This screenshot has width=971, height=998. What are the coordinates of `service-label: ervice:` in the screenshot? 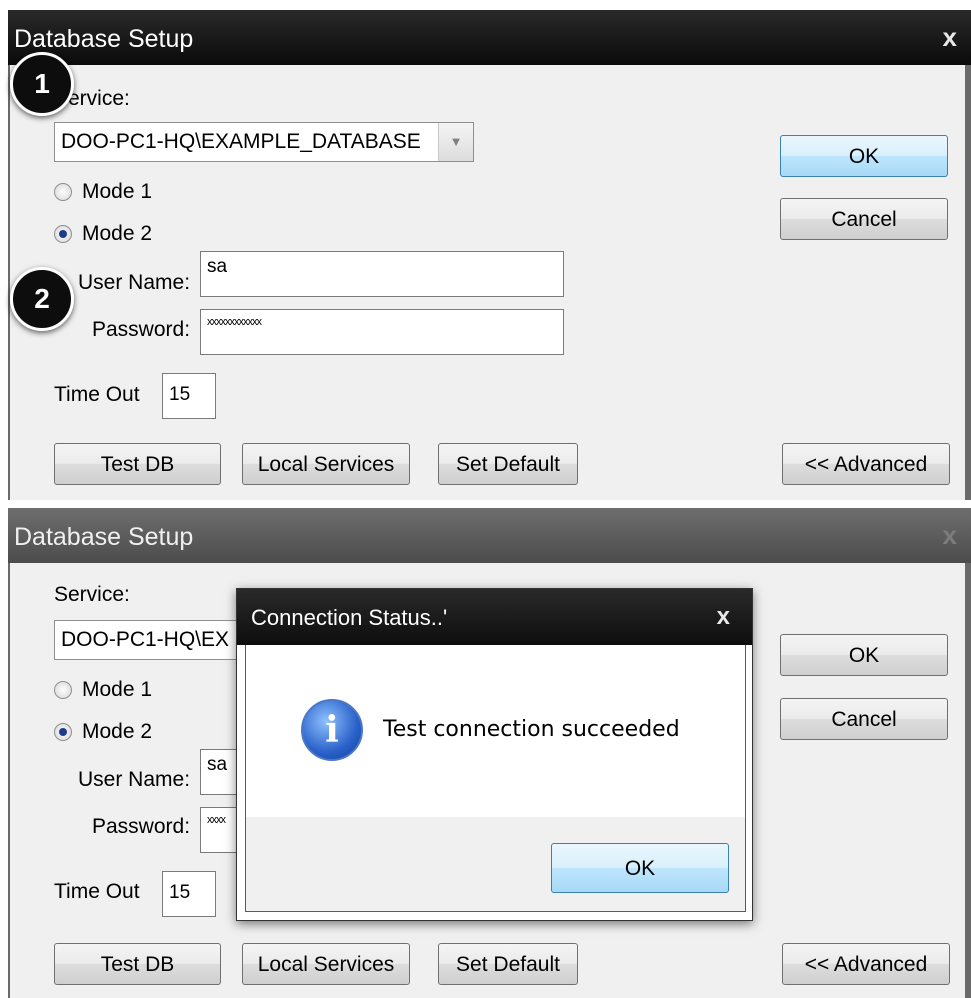 It's located at (99, 98).